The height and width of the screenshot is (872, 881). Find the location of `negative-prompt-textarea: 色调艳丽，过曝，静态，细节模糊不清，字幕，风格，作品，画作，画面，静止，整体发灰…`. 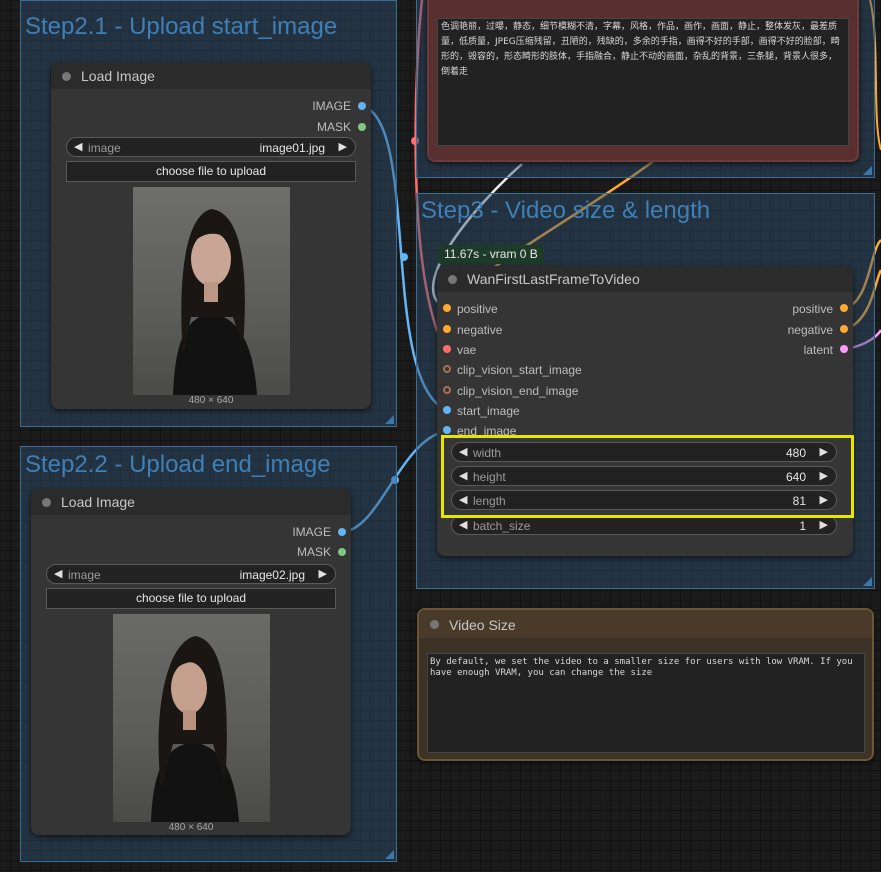

negative-prompt-textarea: 色调艳丽，过曝，静态，细节模糊不清，字幕，风格，作品，画作，画面，静止，整体发灰… is located at coordinates (643, 82).